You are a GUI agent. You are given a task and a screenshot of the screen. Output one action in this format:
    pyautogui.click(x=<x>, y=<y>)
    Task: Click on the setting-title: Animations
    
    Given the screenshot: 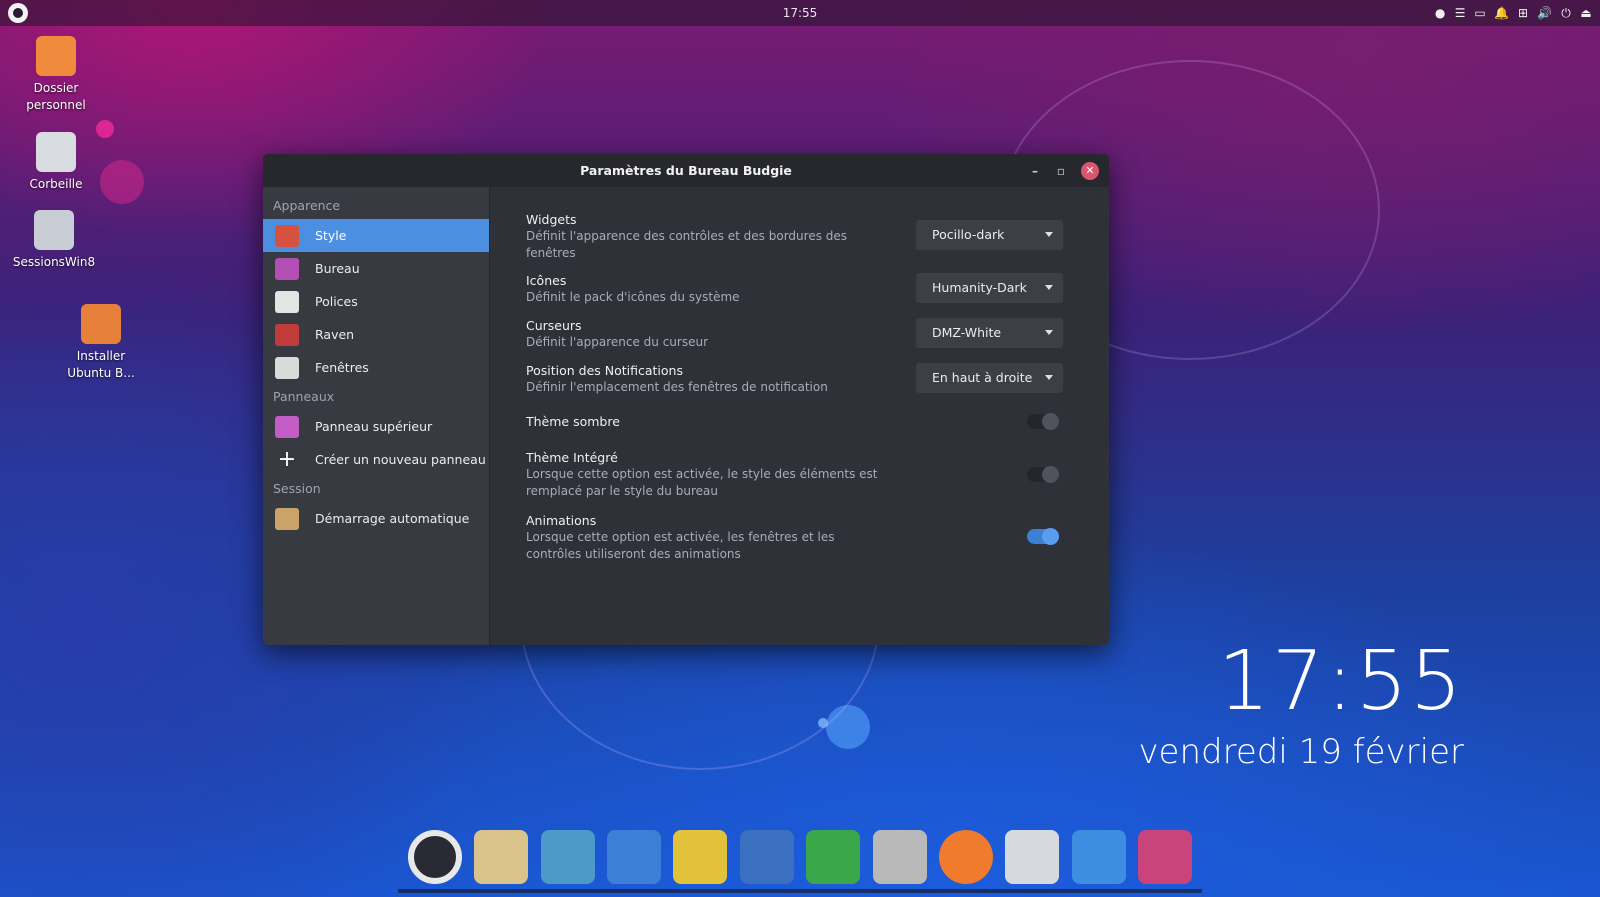 What is the action you would take?
    pyautogui.click(x=561, y=520)
    